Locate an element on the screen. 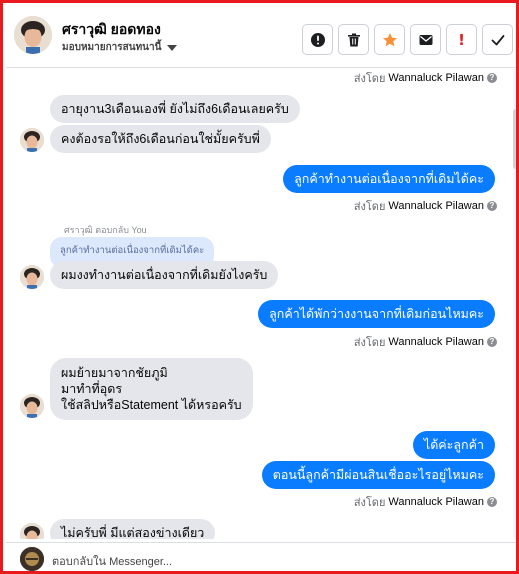 The height and width of the screenshot is (574, 519). alert-circle-icon is located at coordinates (317, 39).